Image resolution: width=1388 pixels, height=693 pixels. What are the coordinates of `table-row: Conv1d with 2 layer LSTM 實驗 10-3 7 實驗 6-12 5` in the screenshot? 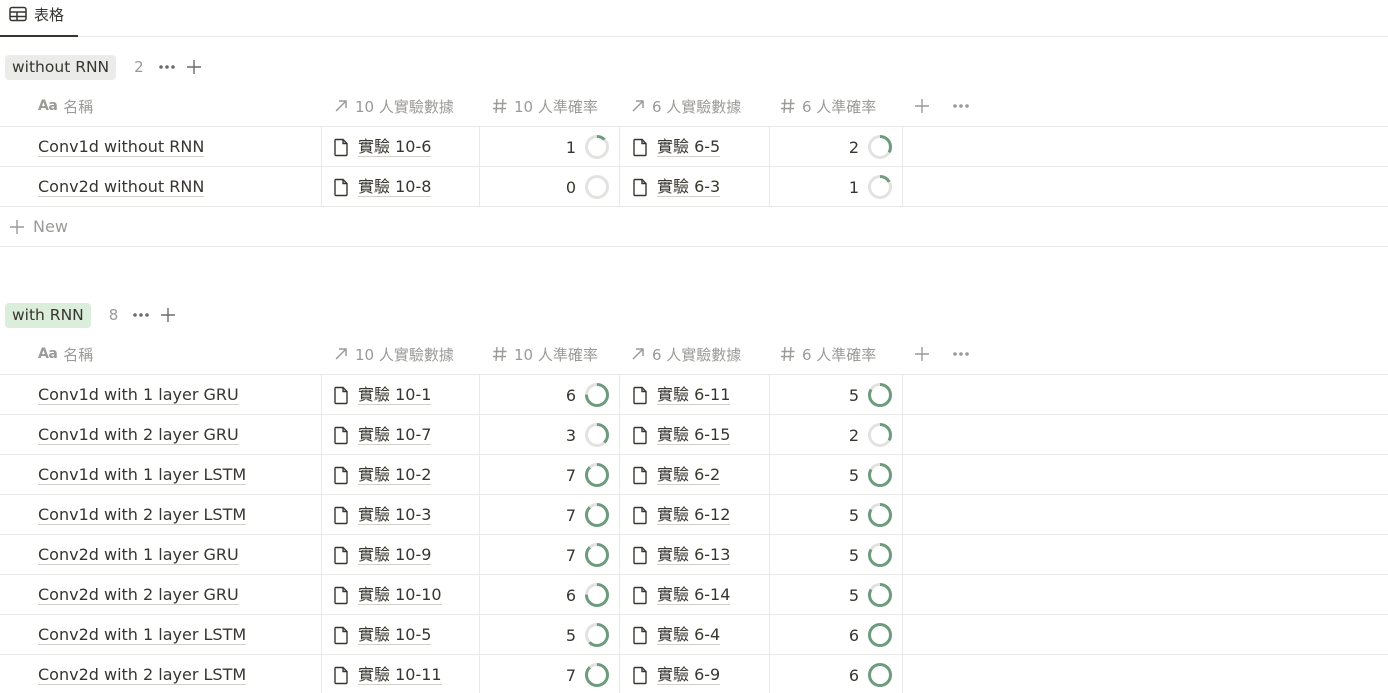 It's located at (694, 515).